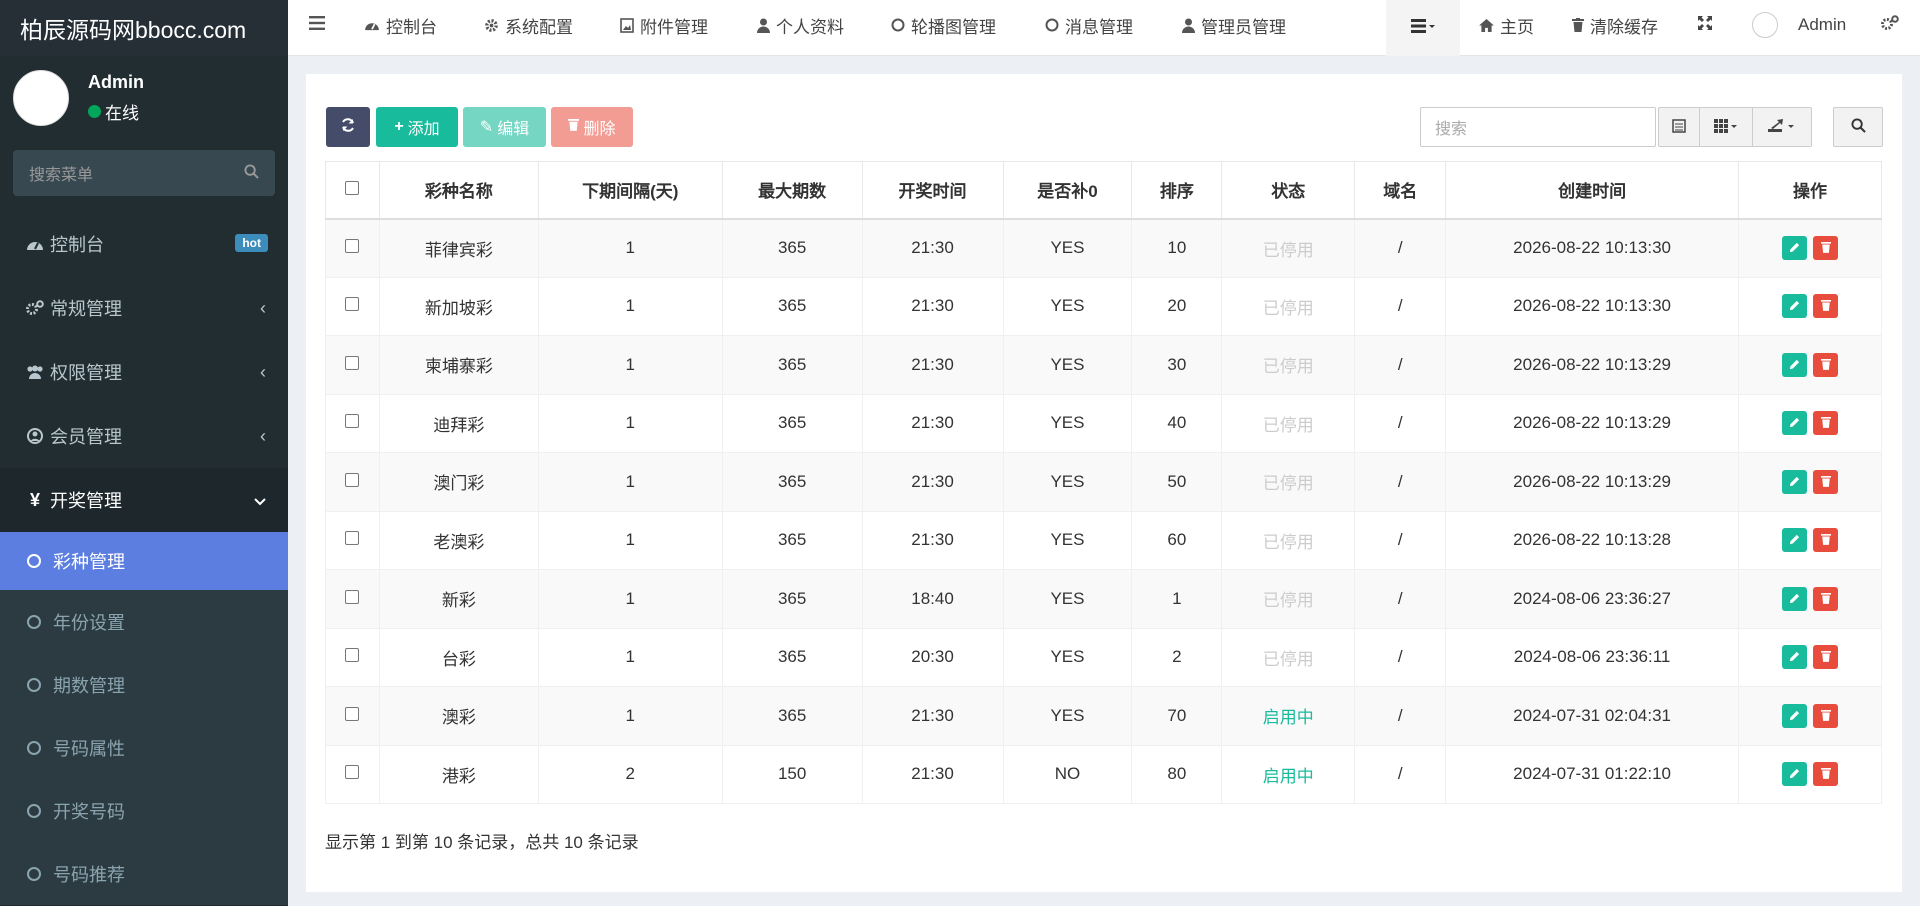 The width and height of the screenshot is (1920, 906). I want to click on topnav-item-dashboard: 控制台, so click(400, 25).